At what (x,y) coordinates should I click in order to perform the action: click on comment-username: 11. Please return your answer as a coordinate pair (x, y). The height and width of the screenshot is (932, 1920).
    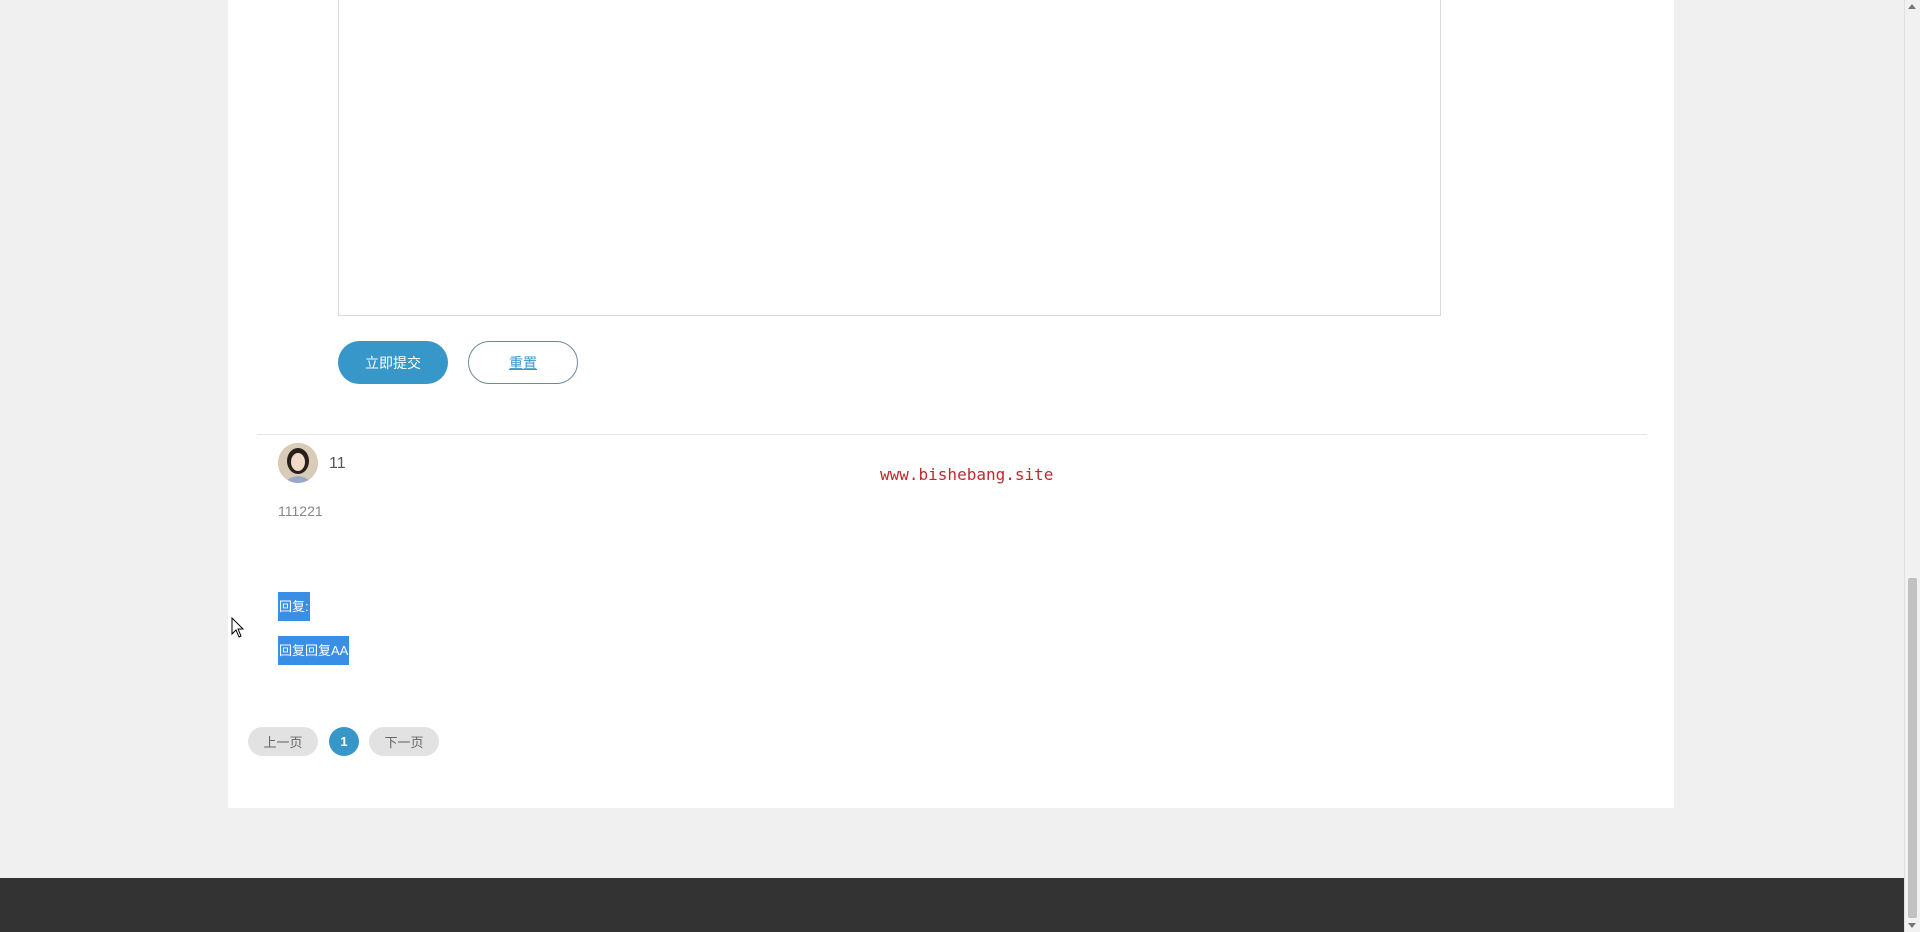
    Looking at the image, I should click on (337, 463).